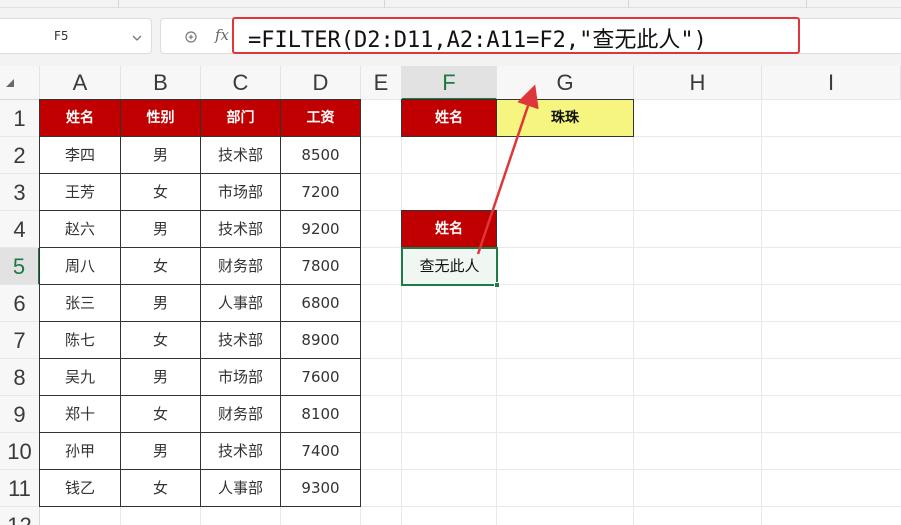 This screenshot has width=901, height=525. I want to click on column-header-b: B, so click(161, 83).